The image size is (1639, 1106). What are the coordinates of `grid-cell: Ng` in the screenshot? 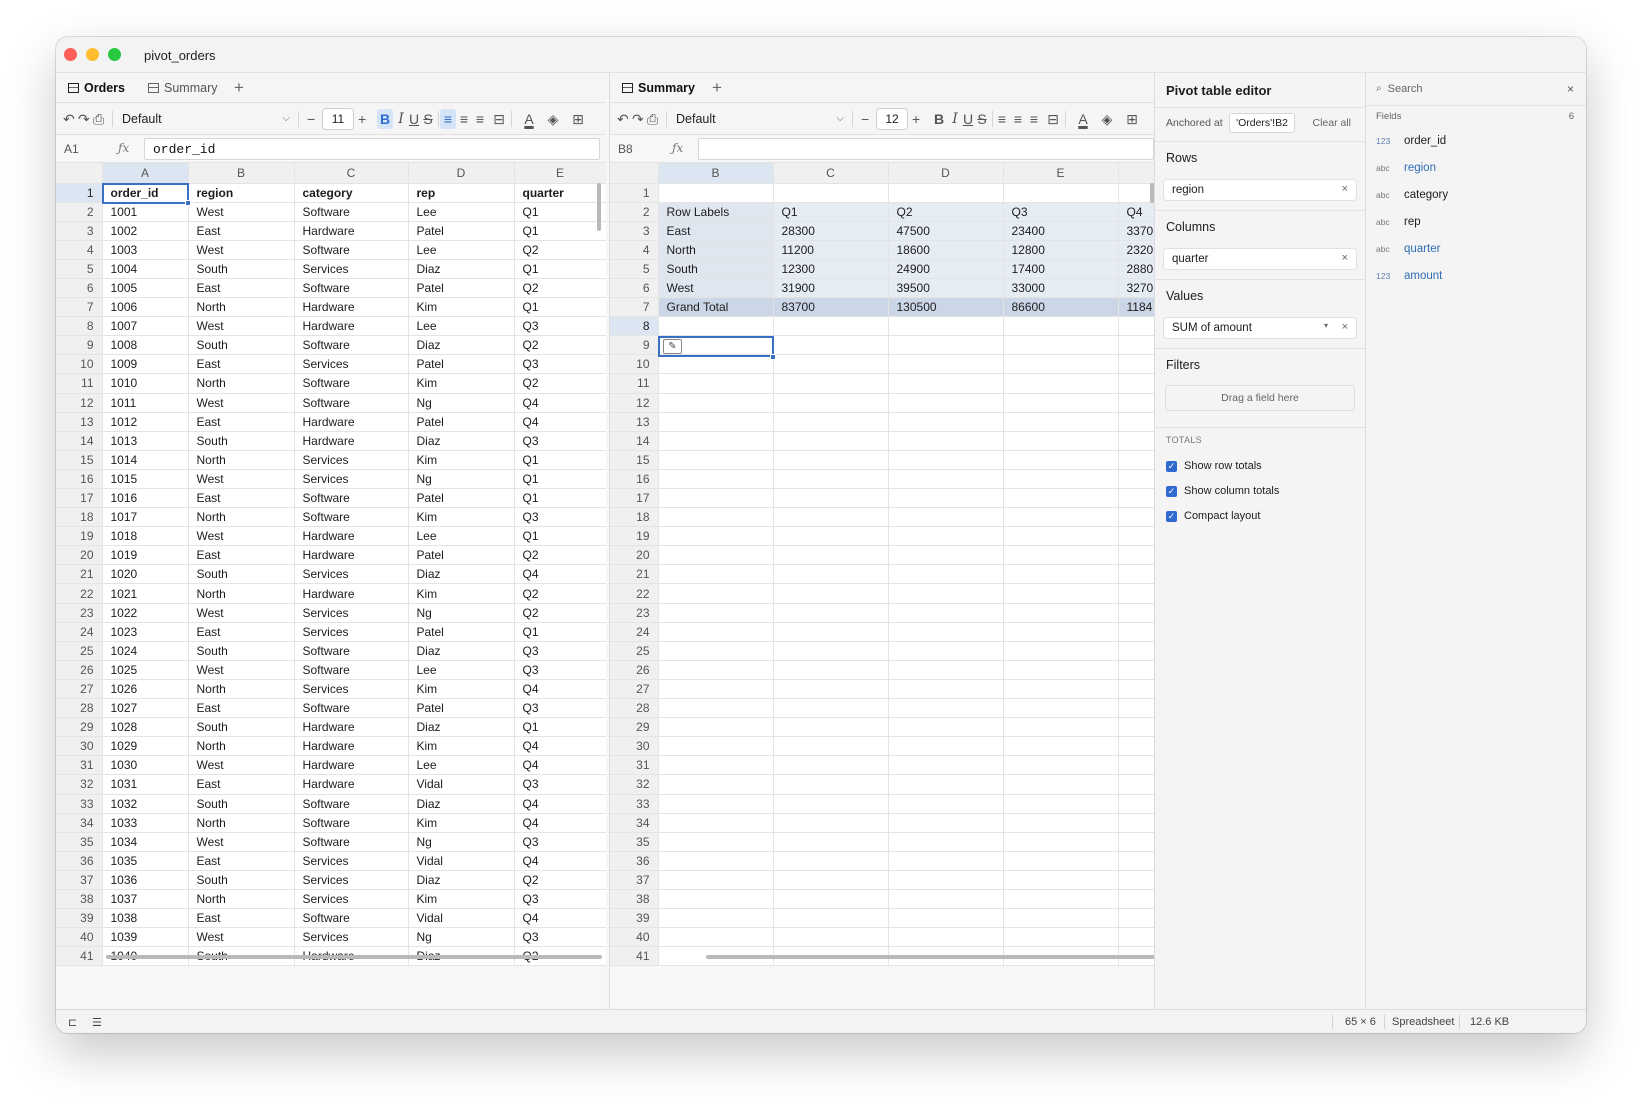 It's located at (461, 479).